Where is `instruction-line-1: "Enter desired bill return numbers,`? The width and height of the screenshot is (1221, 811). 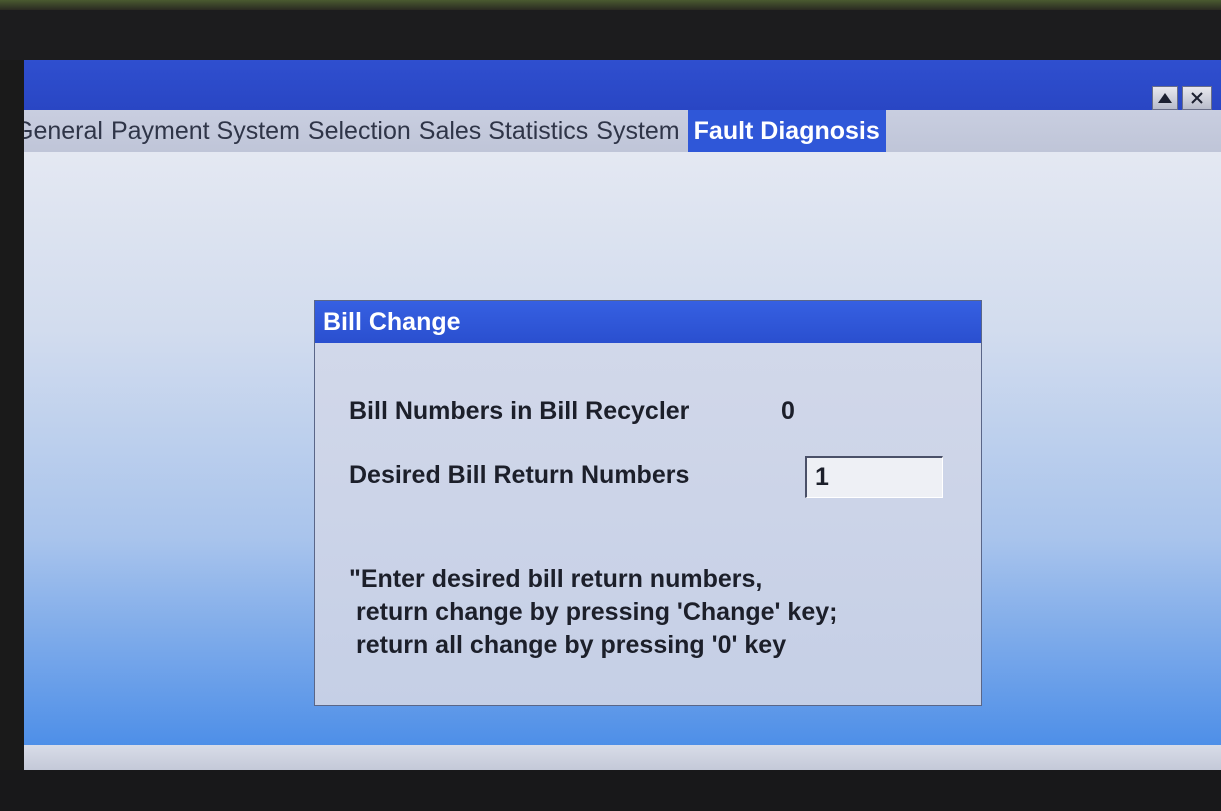 instruction-line-1: "Enter desired bill return numbers, is located at coordinates (556, 579).